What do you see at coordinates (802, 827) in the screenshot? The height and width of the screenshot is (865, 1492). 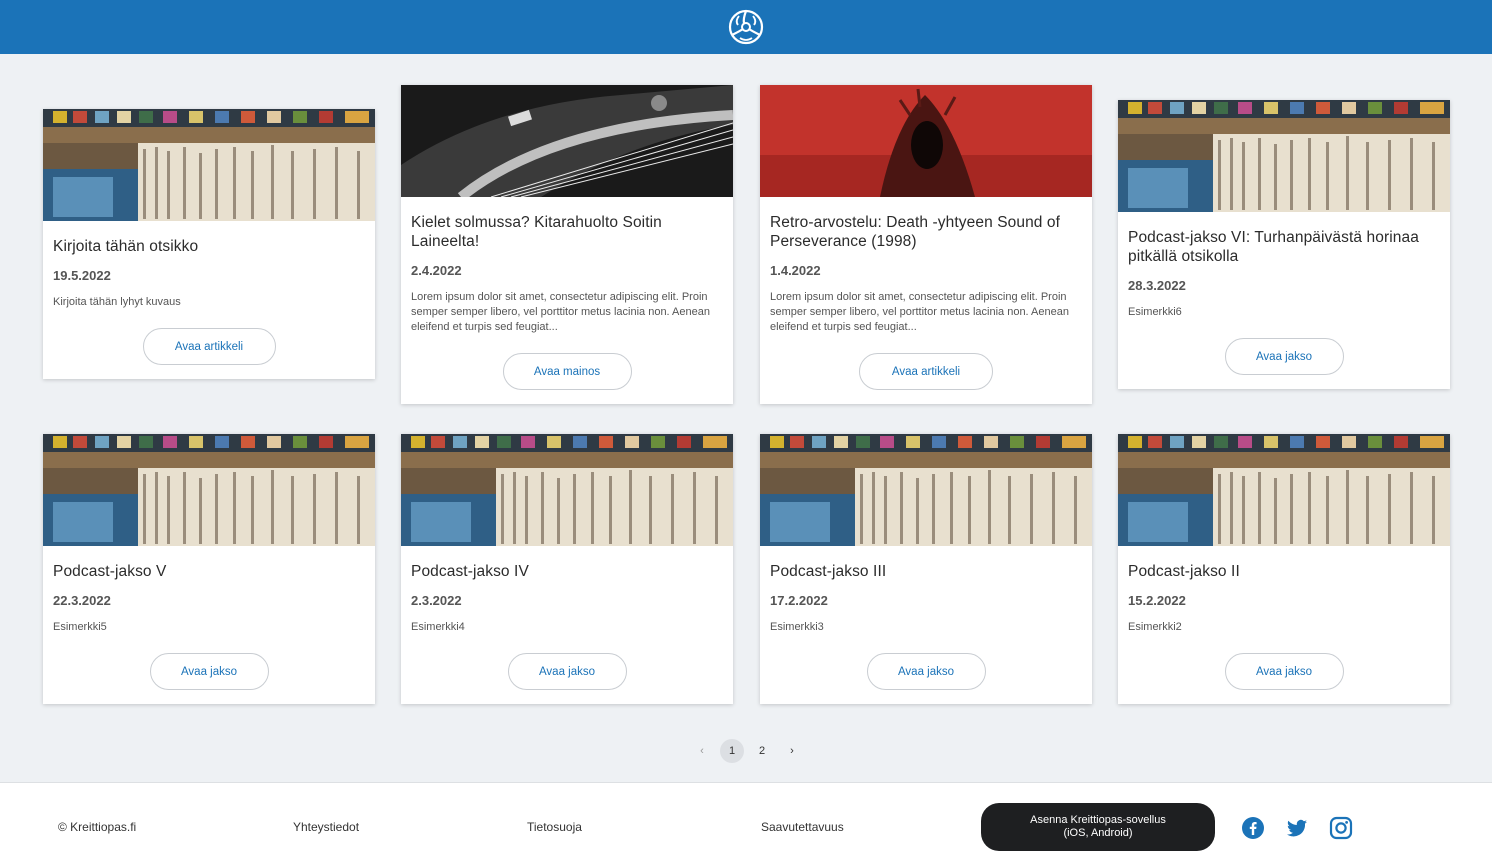 I see `accessibility-link: Saavutettavuus` at bounding box center [802, 827].